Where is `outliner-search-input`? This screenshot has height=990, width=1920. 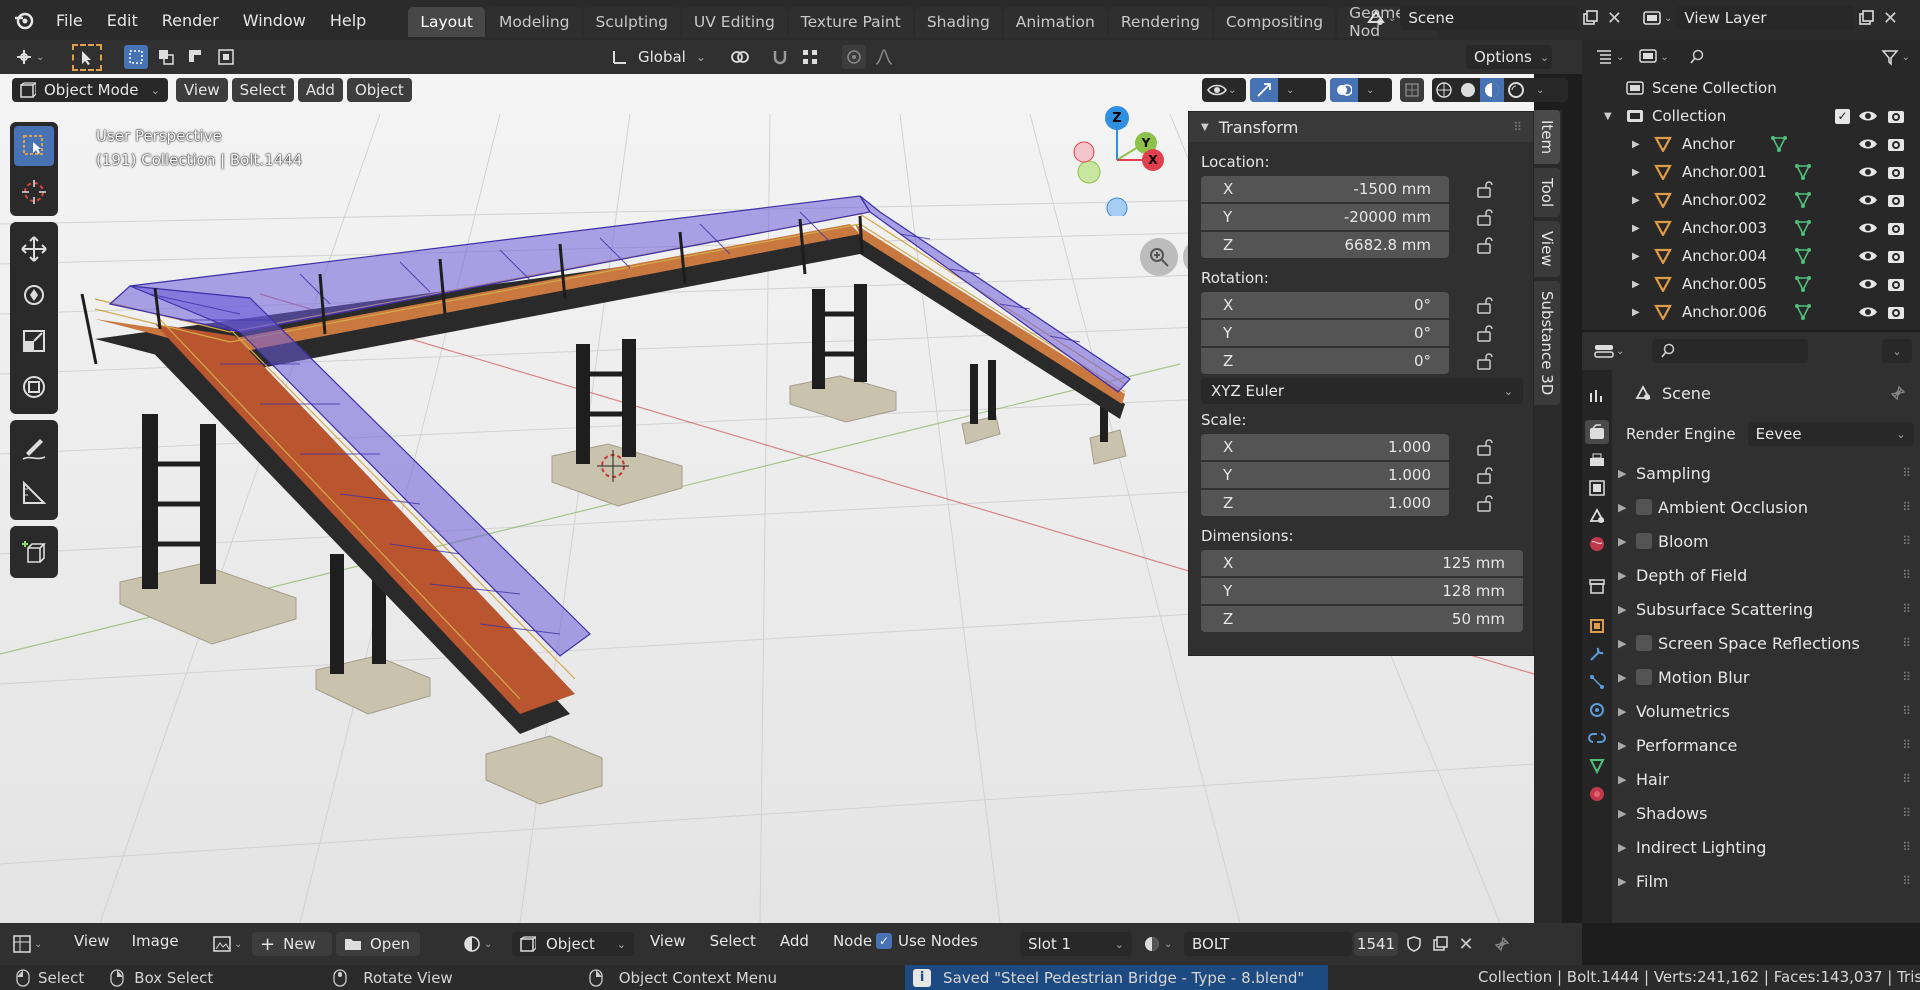
outliner-search-input is located at coordinates (1758, 57).